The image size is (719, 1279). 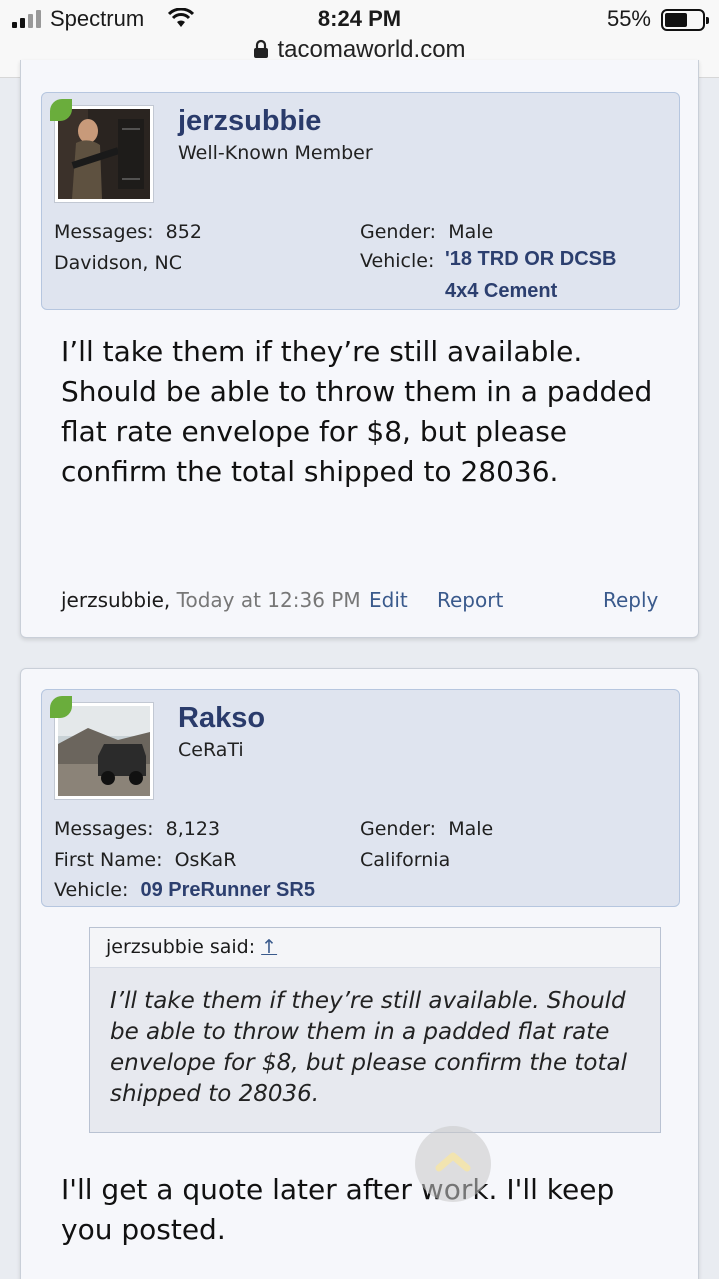 I want to click on chevron-up-icon, so click(x=453, y=1162).